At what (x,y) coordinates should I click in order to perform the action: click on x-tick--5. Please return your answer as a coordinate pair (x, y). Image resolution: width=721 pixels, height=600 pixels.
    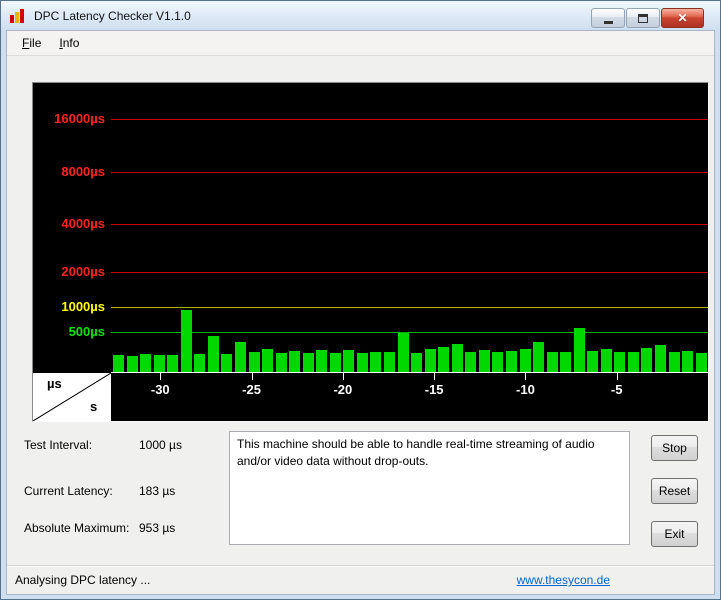
    Looking at the image, I should click on (617, 376).